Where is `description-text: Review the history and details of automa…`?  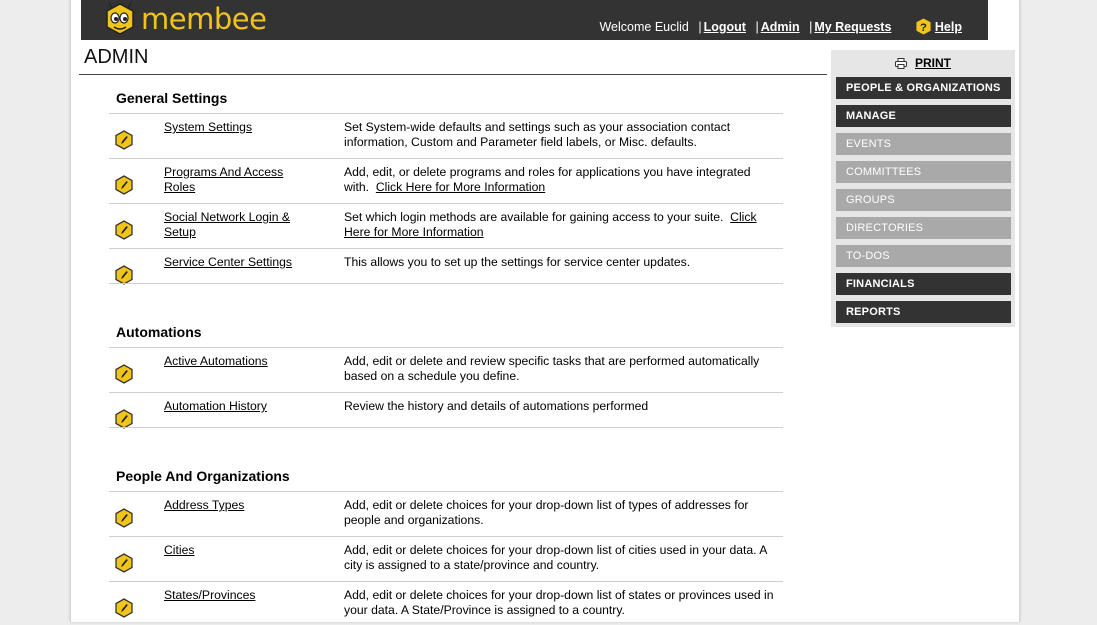
description-text: Review the history and details of automa… is located at coordinates (496, 406).